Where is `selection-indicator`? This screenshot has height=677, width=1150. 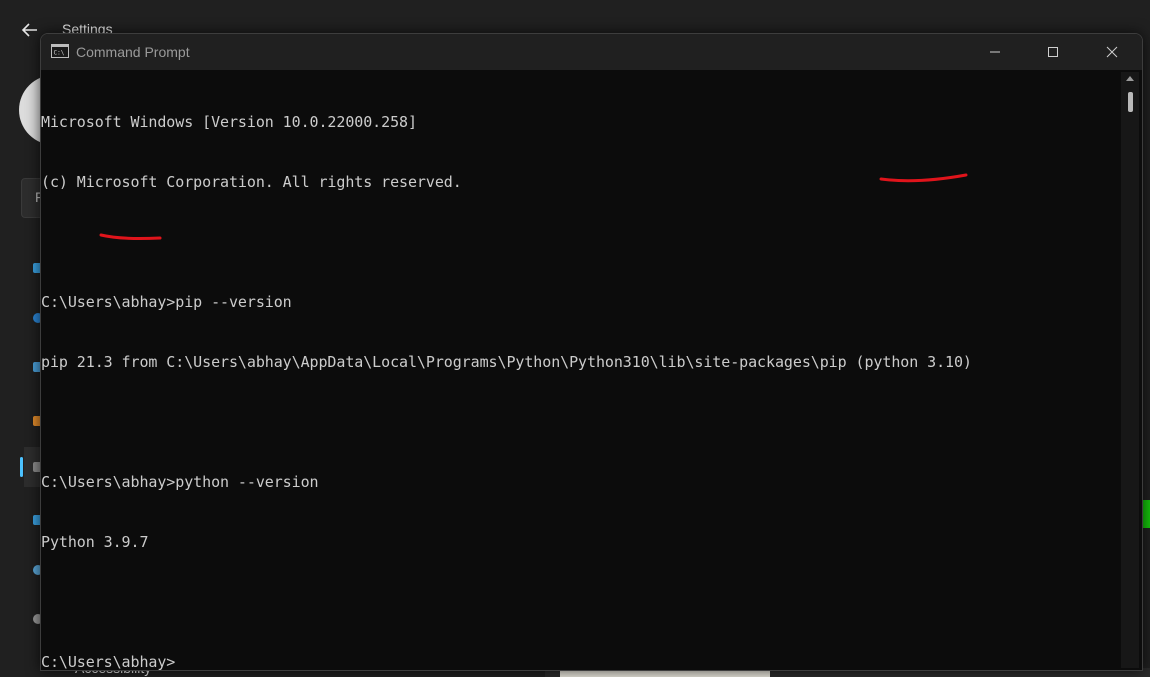
selection-indicator is located at coordinates (21, 467).